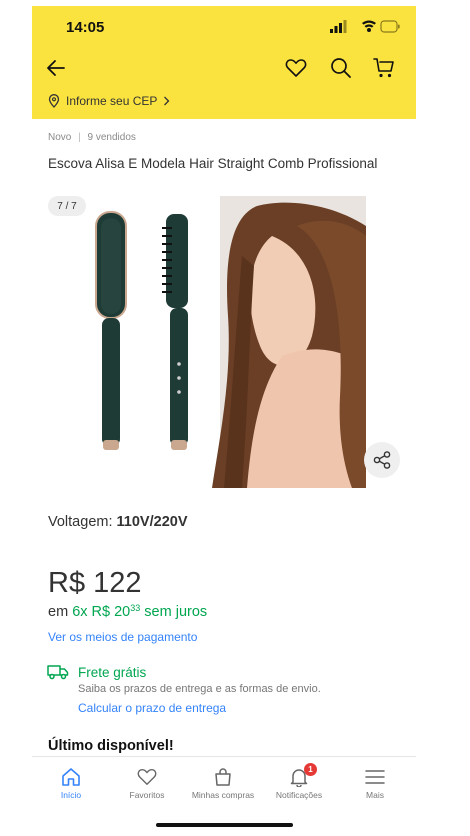 The width and height of the screenshot is (470, 836). What do you see at coordinates (58, 672) in the screenshot?
I see `truck-icon` at bounding box center [58, 672].